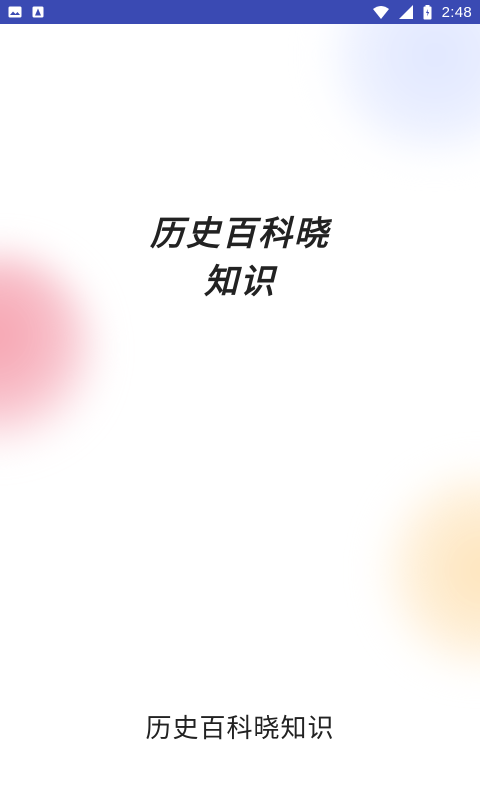 The image size is (480, 800). Describe the element at coordinates (240, 258) in the screenshot. I see `splash-title: 历史百科晓 知识` at that location.